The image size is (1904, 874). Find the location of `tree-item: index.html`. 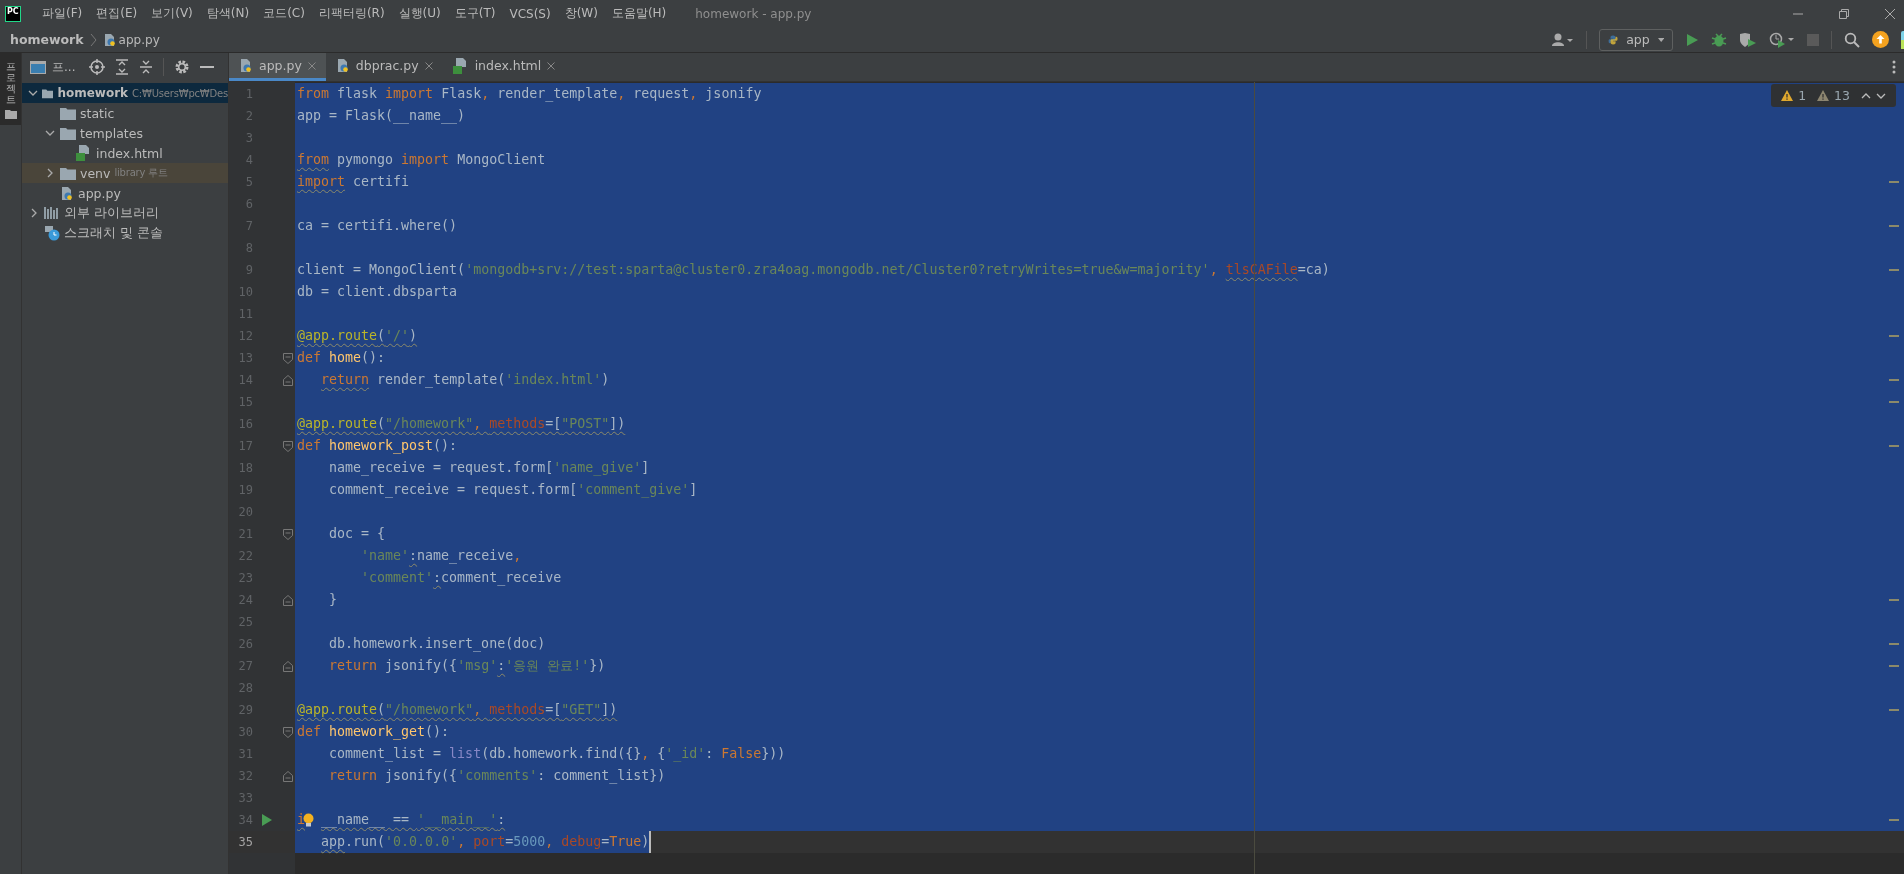

tree-item: index.html is located at coordinates (125, 153).